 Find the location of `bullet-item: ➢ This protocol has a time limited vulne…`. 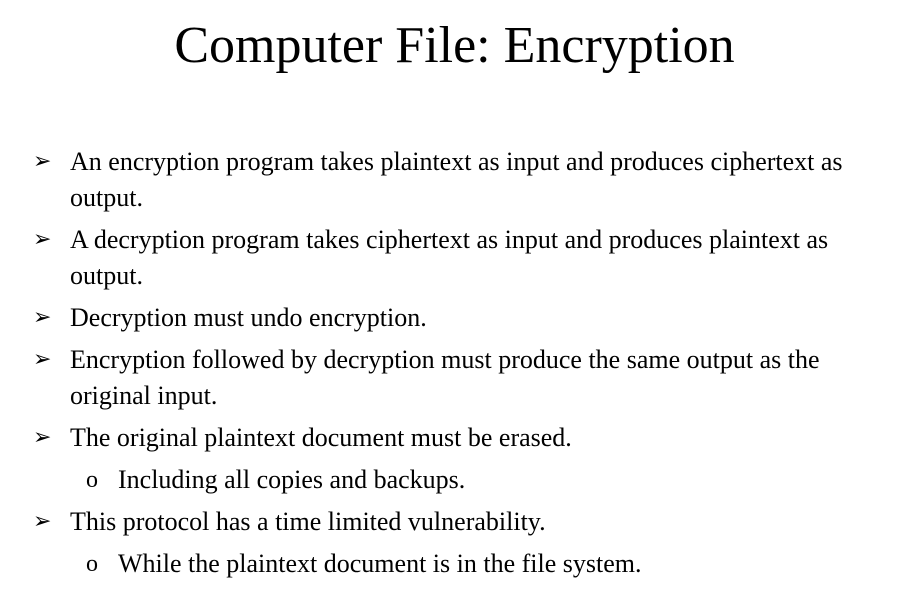

bullet-item: ➢ This protocol has a time limited vulne… is located at coordinates (454, 522).